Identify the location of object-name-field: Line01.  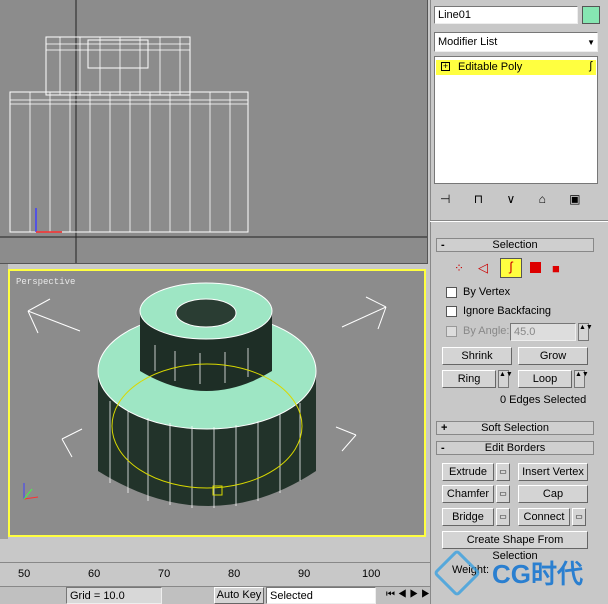
(506, 15).